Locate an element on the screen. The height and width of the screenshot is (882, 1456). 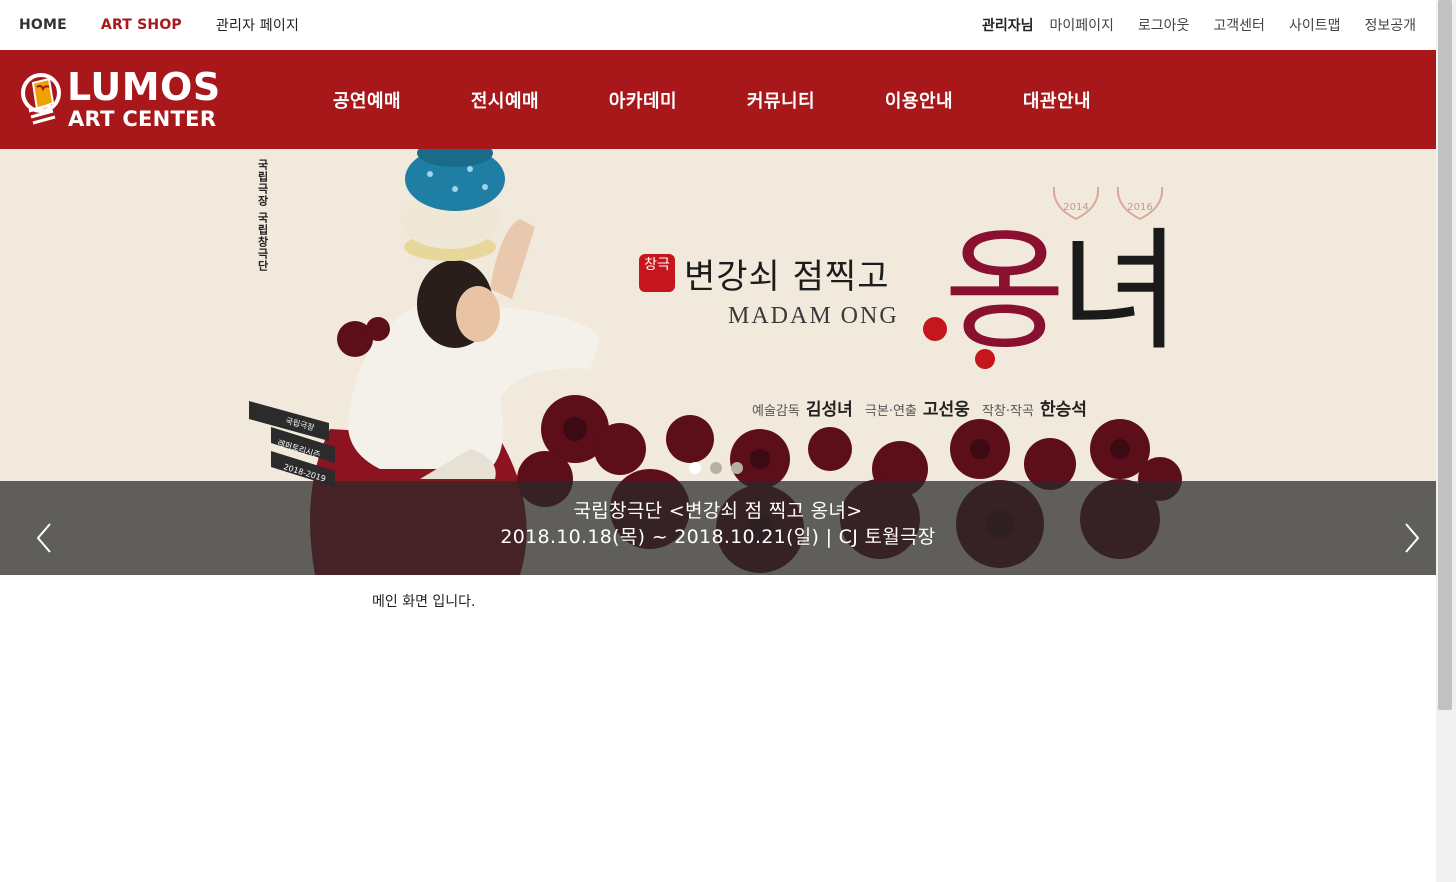
credit-name-3: 한승석 is located at coordinates (1063, 410).